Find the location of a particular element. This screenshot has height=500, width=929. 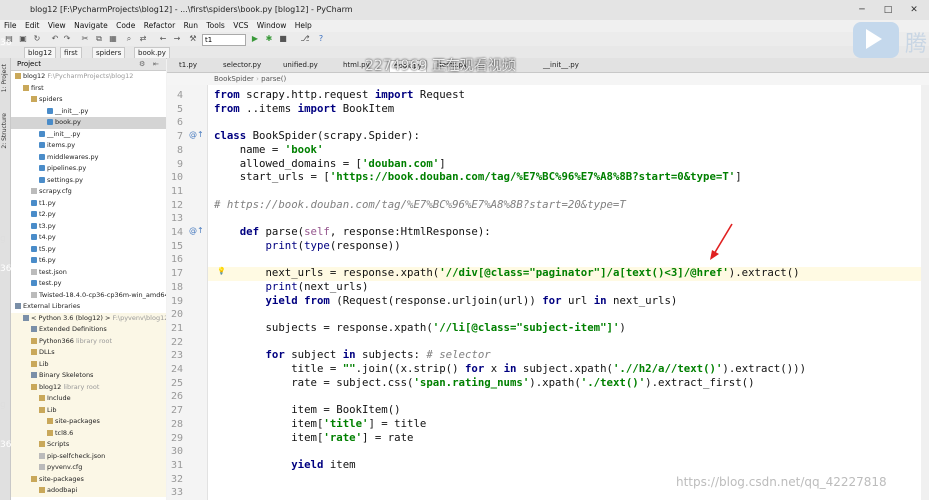

tree-item: Binary Skeletons is located at coordinates (88, 376).